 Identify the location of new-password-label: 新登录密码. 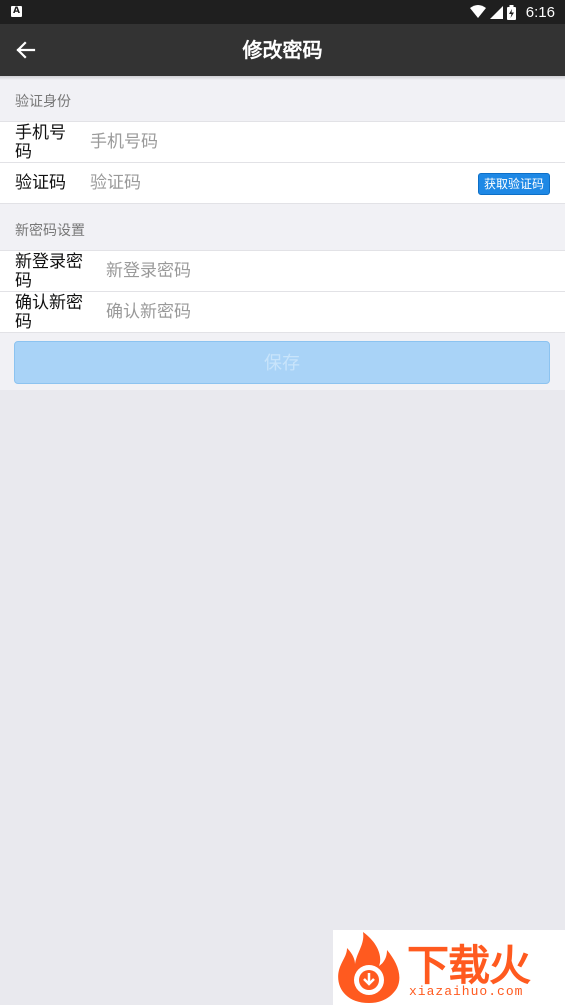
(49, 271).